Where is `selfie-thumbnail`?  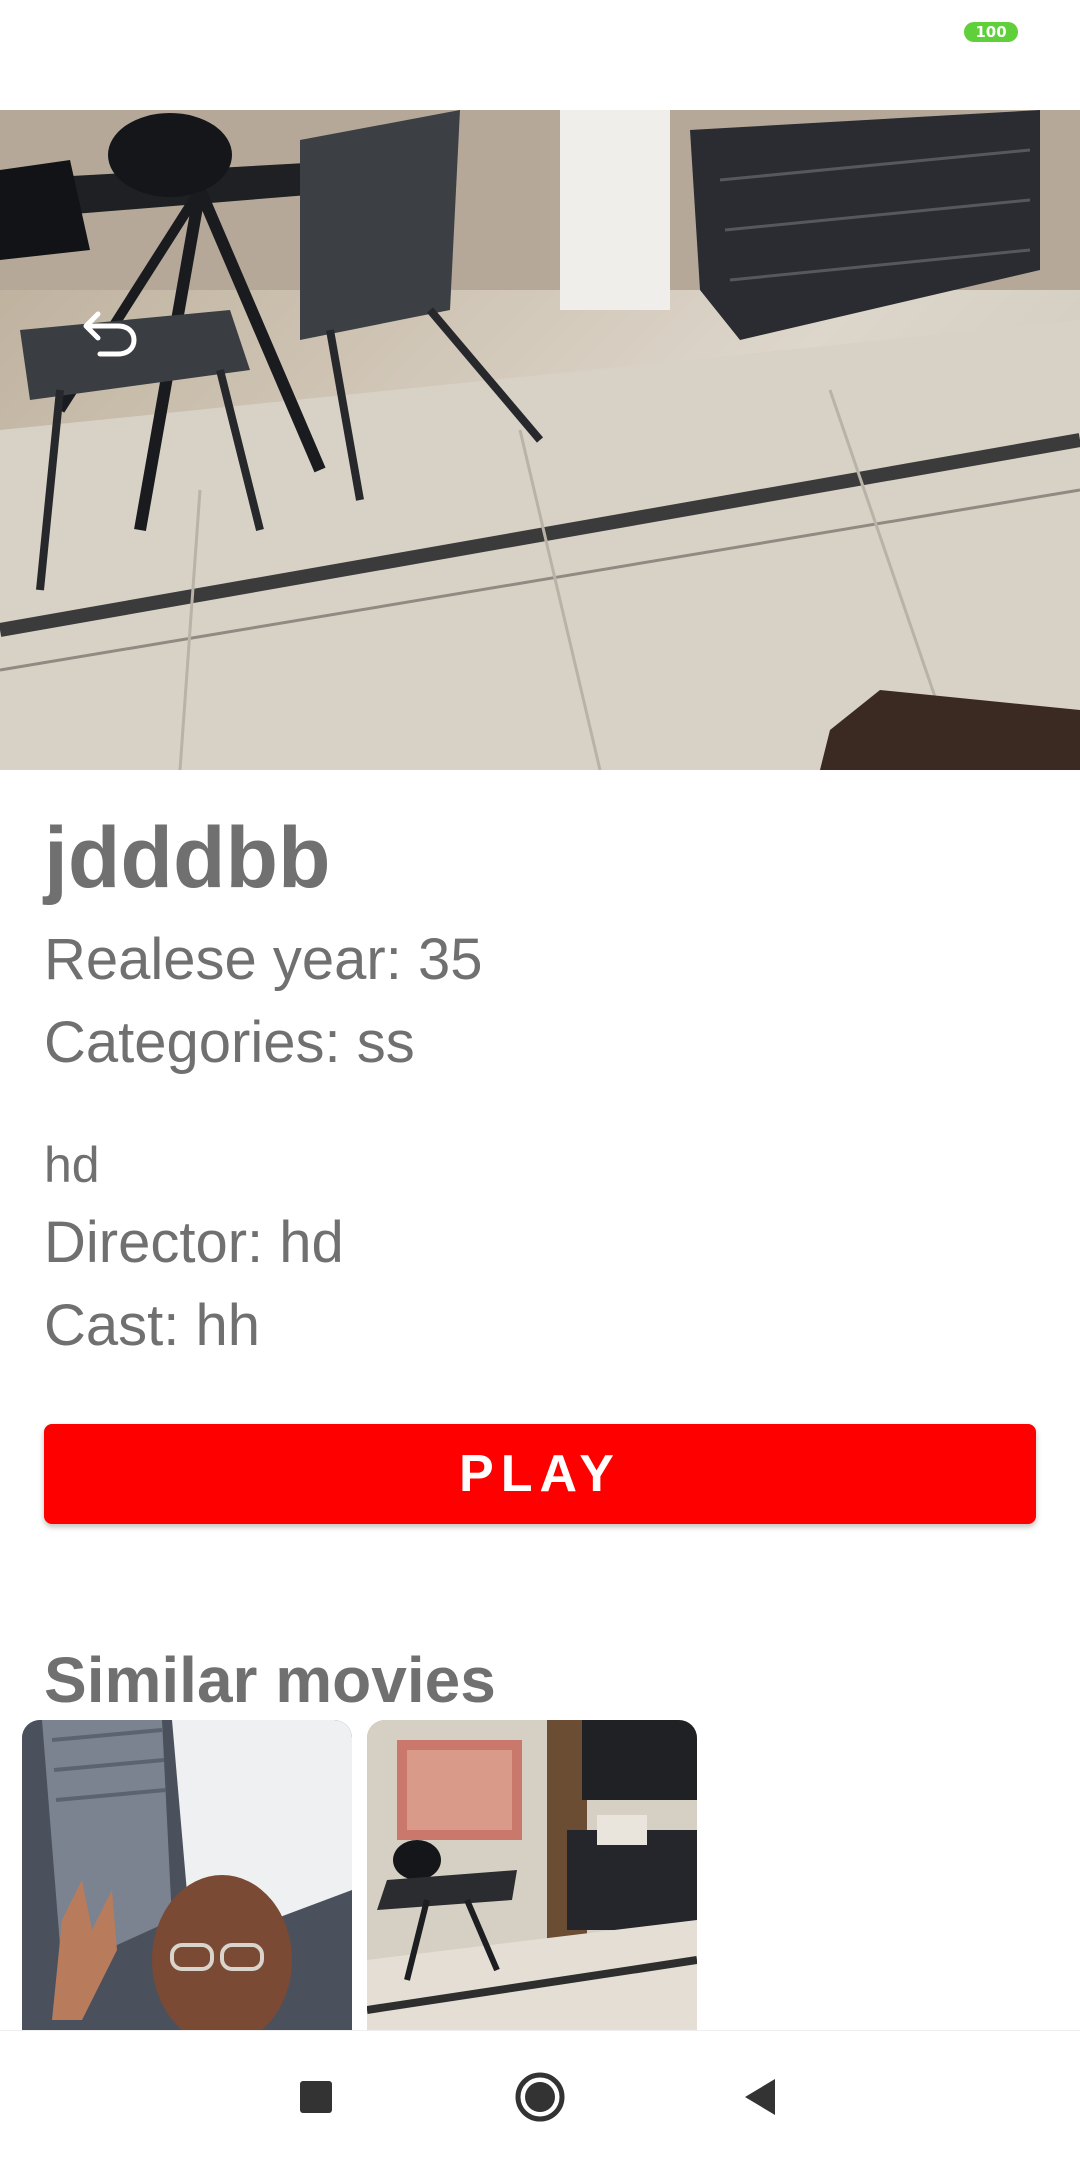
selfie-thumbnail is located at coordinates (187, 1875).